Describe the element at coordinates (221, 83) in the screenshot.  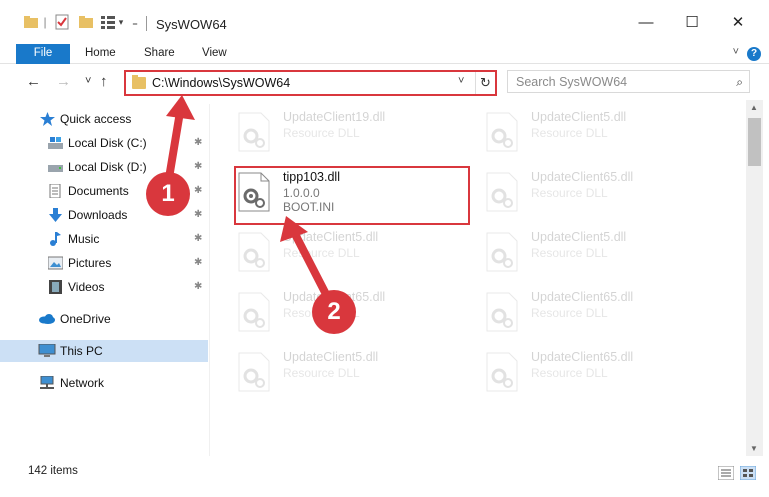
I see `address-path: C:\Windows\SysWOW64` at that location.